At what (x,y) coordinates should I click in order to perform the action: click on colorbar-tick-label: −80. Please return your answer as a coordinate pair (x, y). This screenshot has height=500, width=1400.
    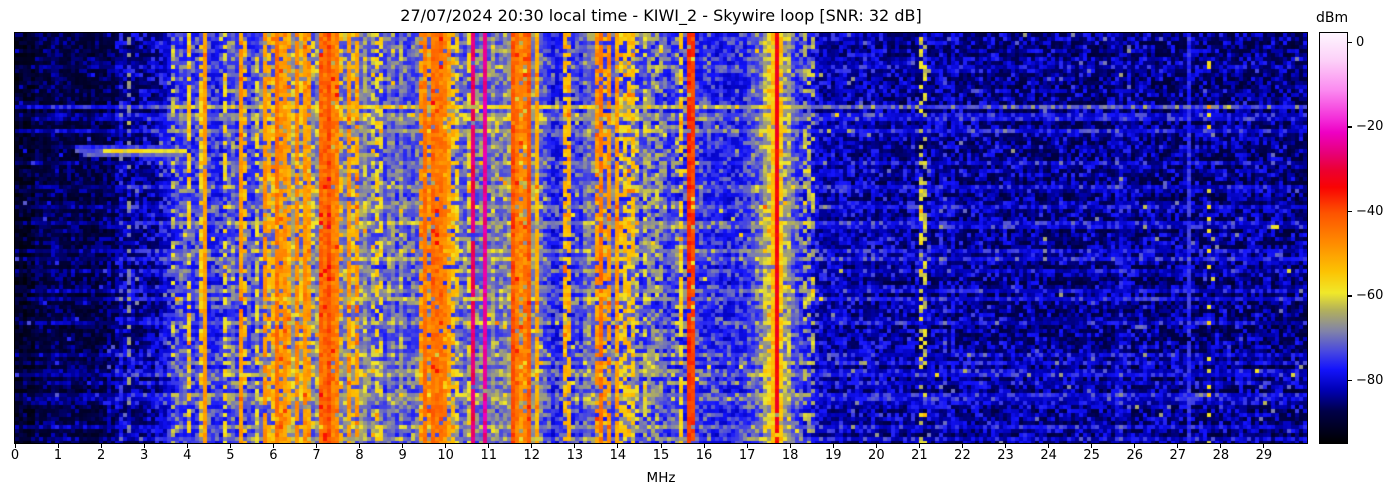
    Looking at the image, I should click on (1370, 380).